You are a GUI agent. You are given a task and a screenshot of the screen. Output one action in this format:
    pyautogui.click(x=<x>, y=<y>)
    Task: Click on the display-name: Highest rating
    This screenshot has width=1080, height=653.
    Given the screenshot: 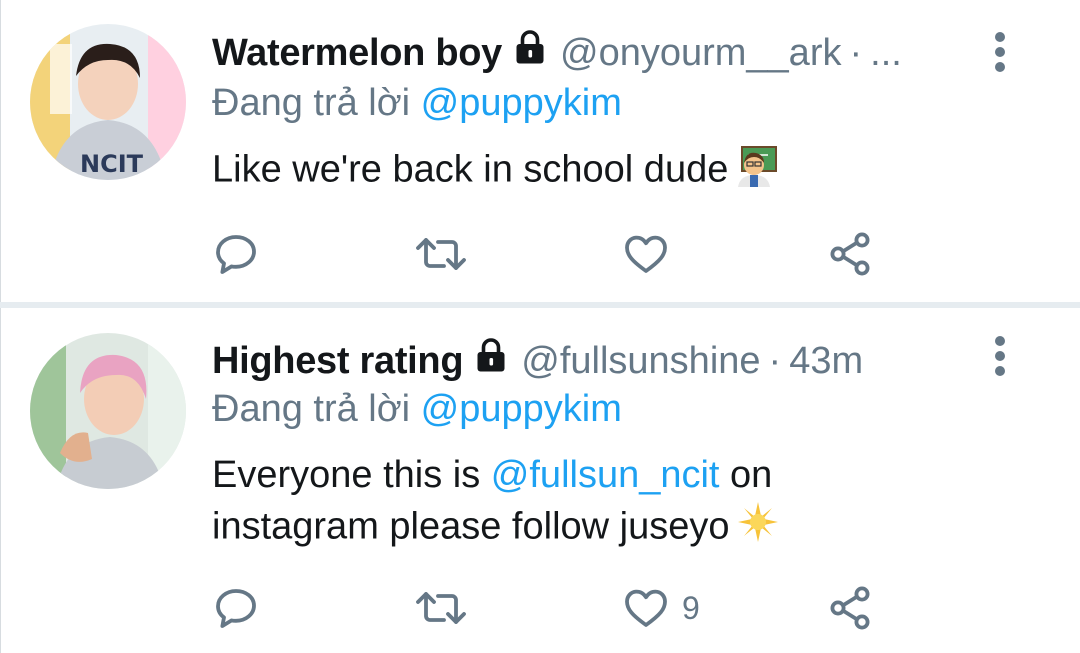 What is the action you would take?
    pyautogui.click(x=338, y=361)
    